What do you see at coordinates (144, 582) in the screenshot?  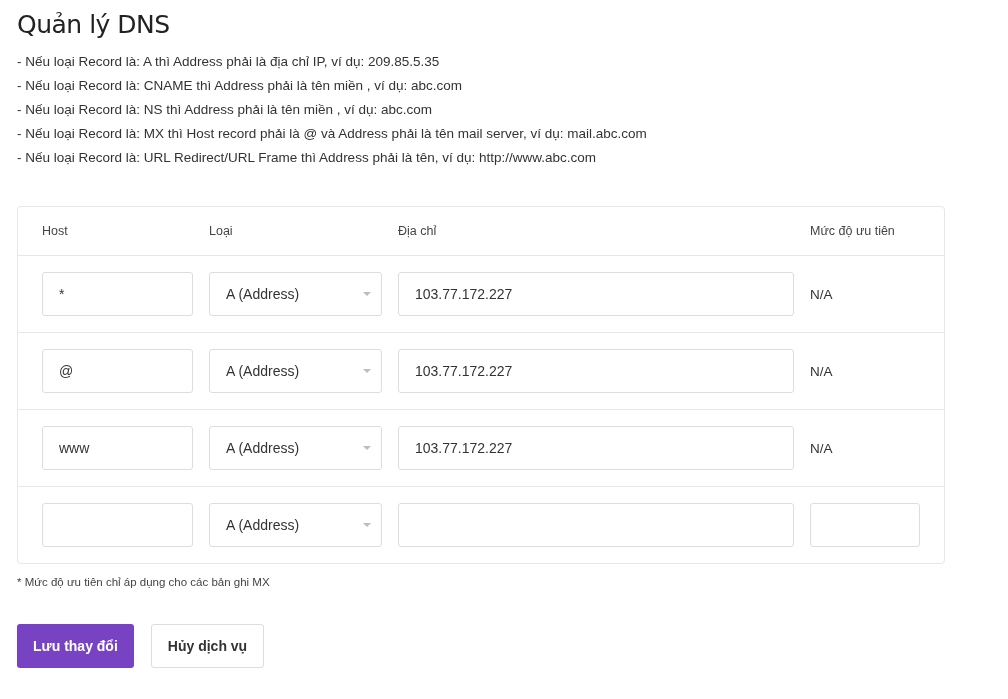 I see `footnote-text: * Mức độ ưu tiên chỉ áp dụng cho các bản ghi MX` at bounding box center [144, 582].